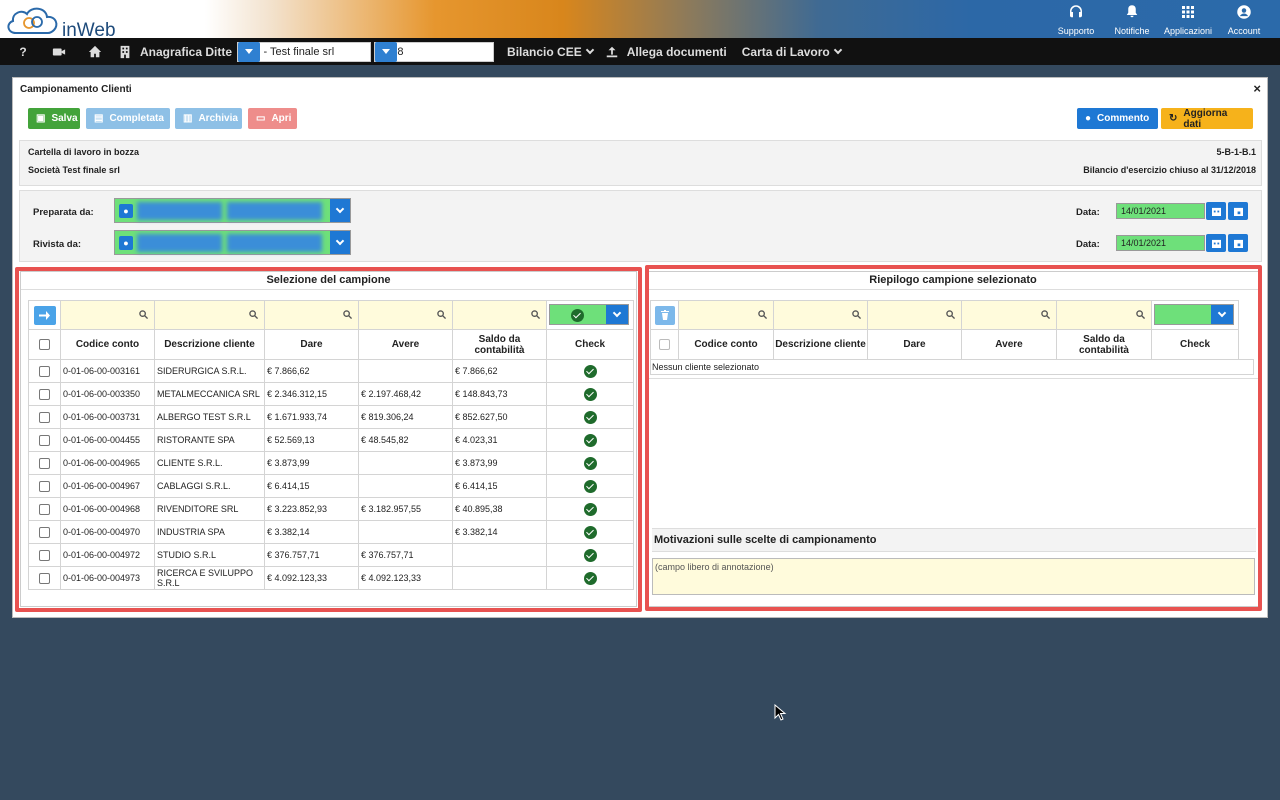 Image resolution: width=1280 pixels, height=800 pixels. I want to click on bilancio-cee-menu: Bilancio CEE, so click(550, 52).